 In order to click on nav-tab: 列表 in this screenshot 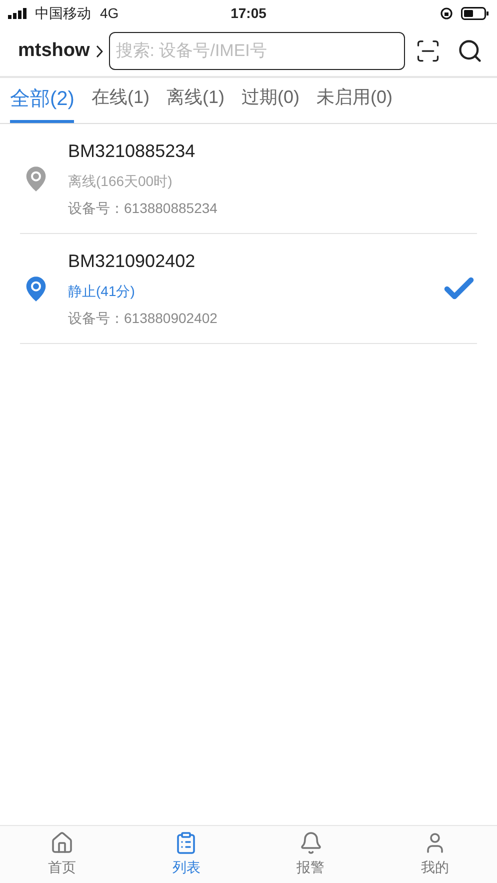, I will do `click(186, 854)`.